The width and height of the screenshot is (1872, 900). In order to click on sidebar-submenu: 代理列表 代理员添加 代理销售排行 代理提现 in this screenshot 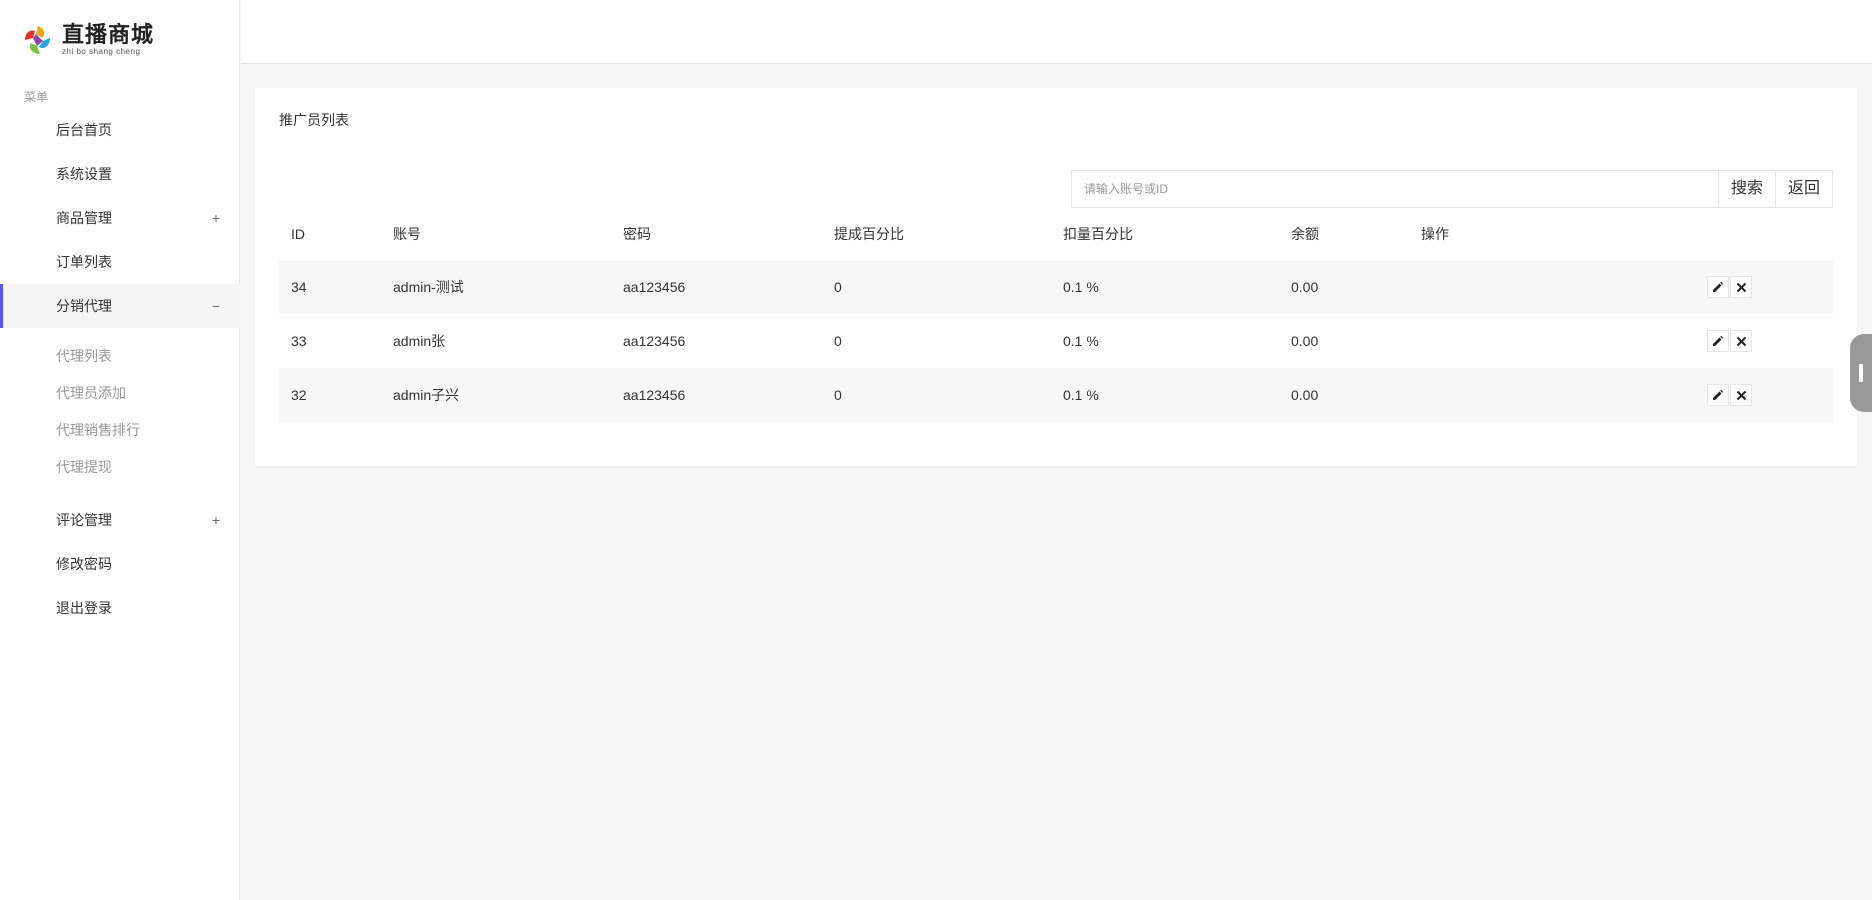, I will do `click(120, 413)`.